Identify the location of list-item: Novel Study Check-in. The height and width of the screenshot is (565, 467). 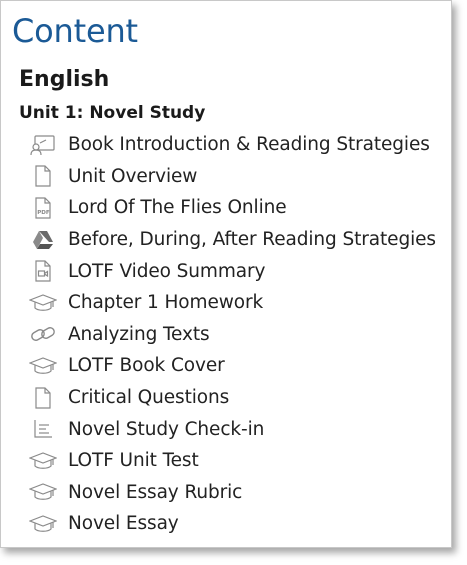
(226, 429).